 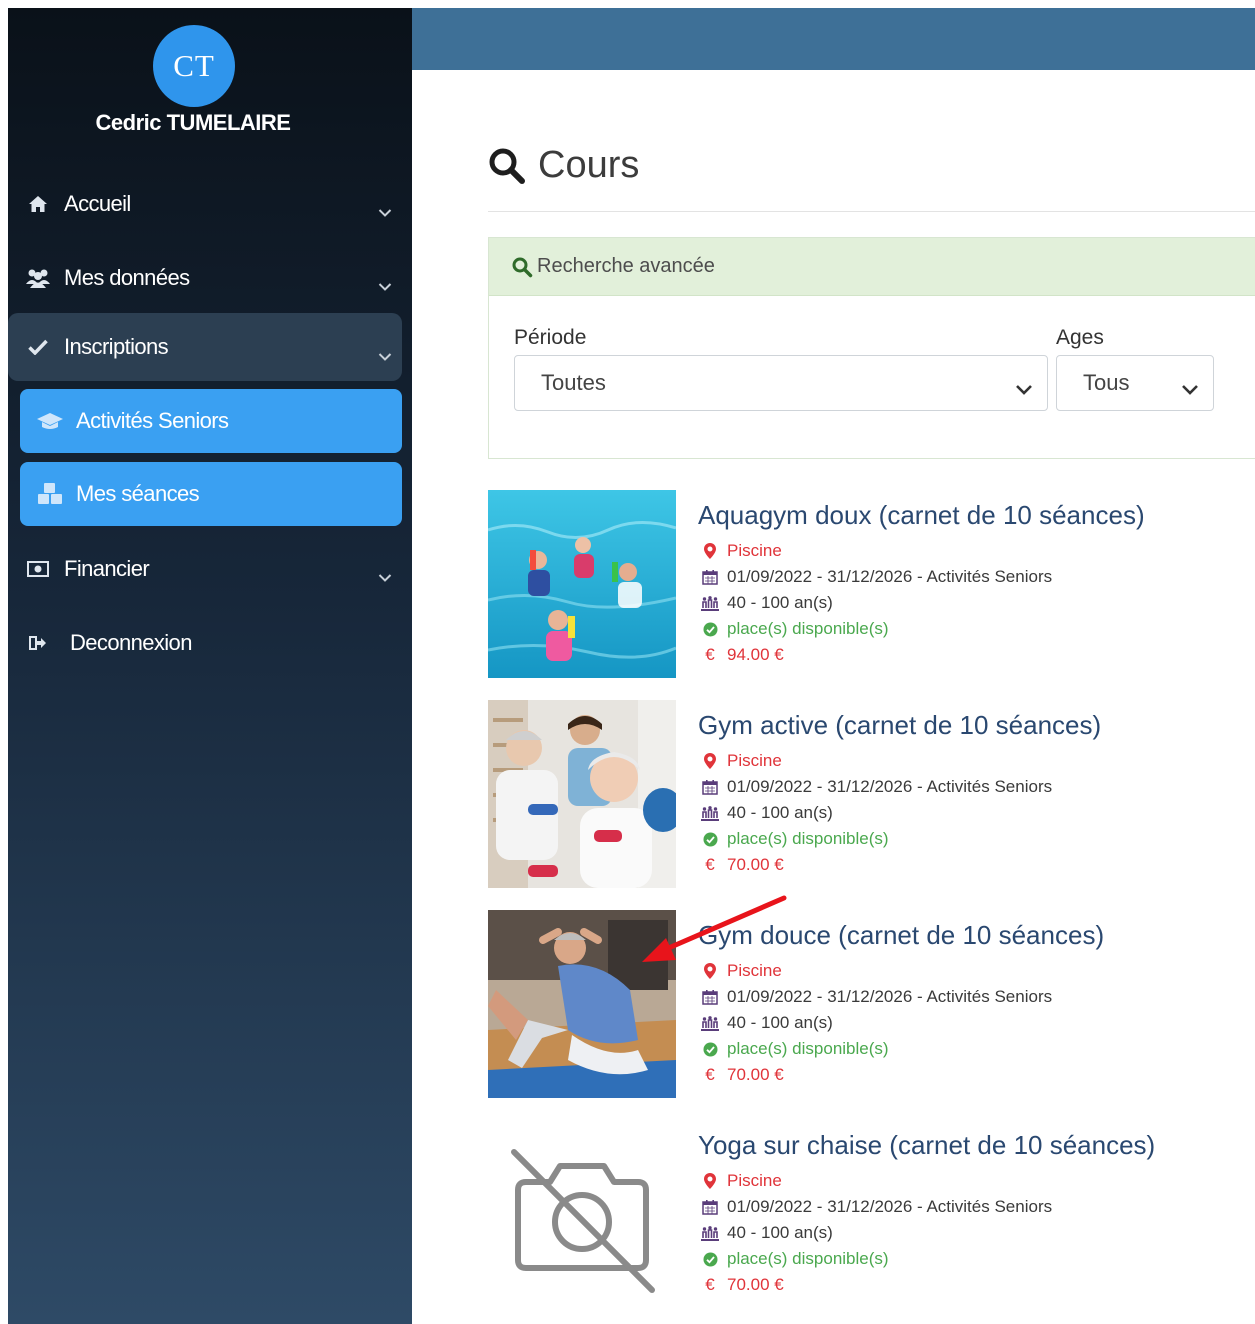 I want to click on course-price: € 94.00 €, so click(x=742, y=655).